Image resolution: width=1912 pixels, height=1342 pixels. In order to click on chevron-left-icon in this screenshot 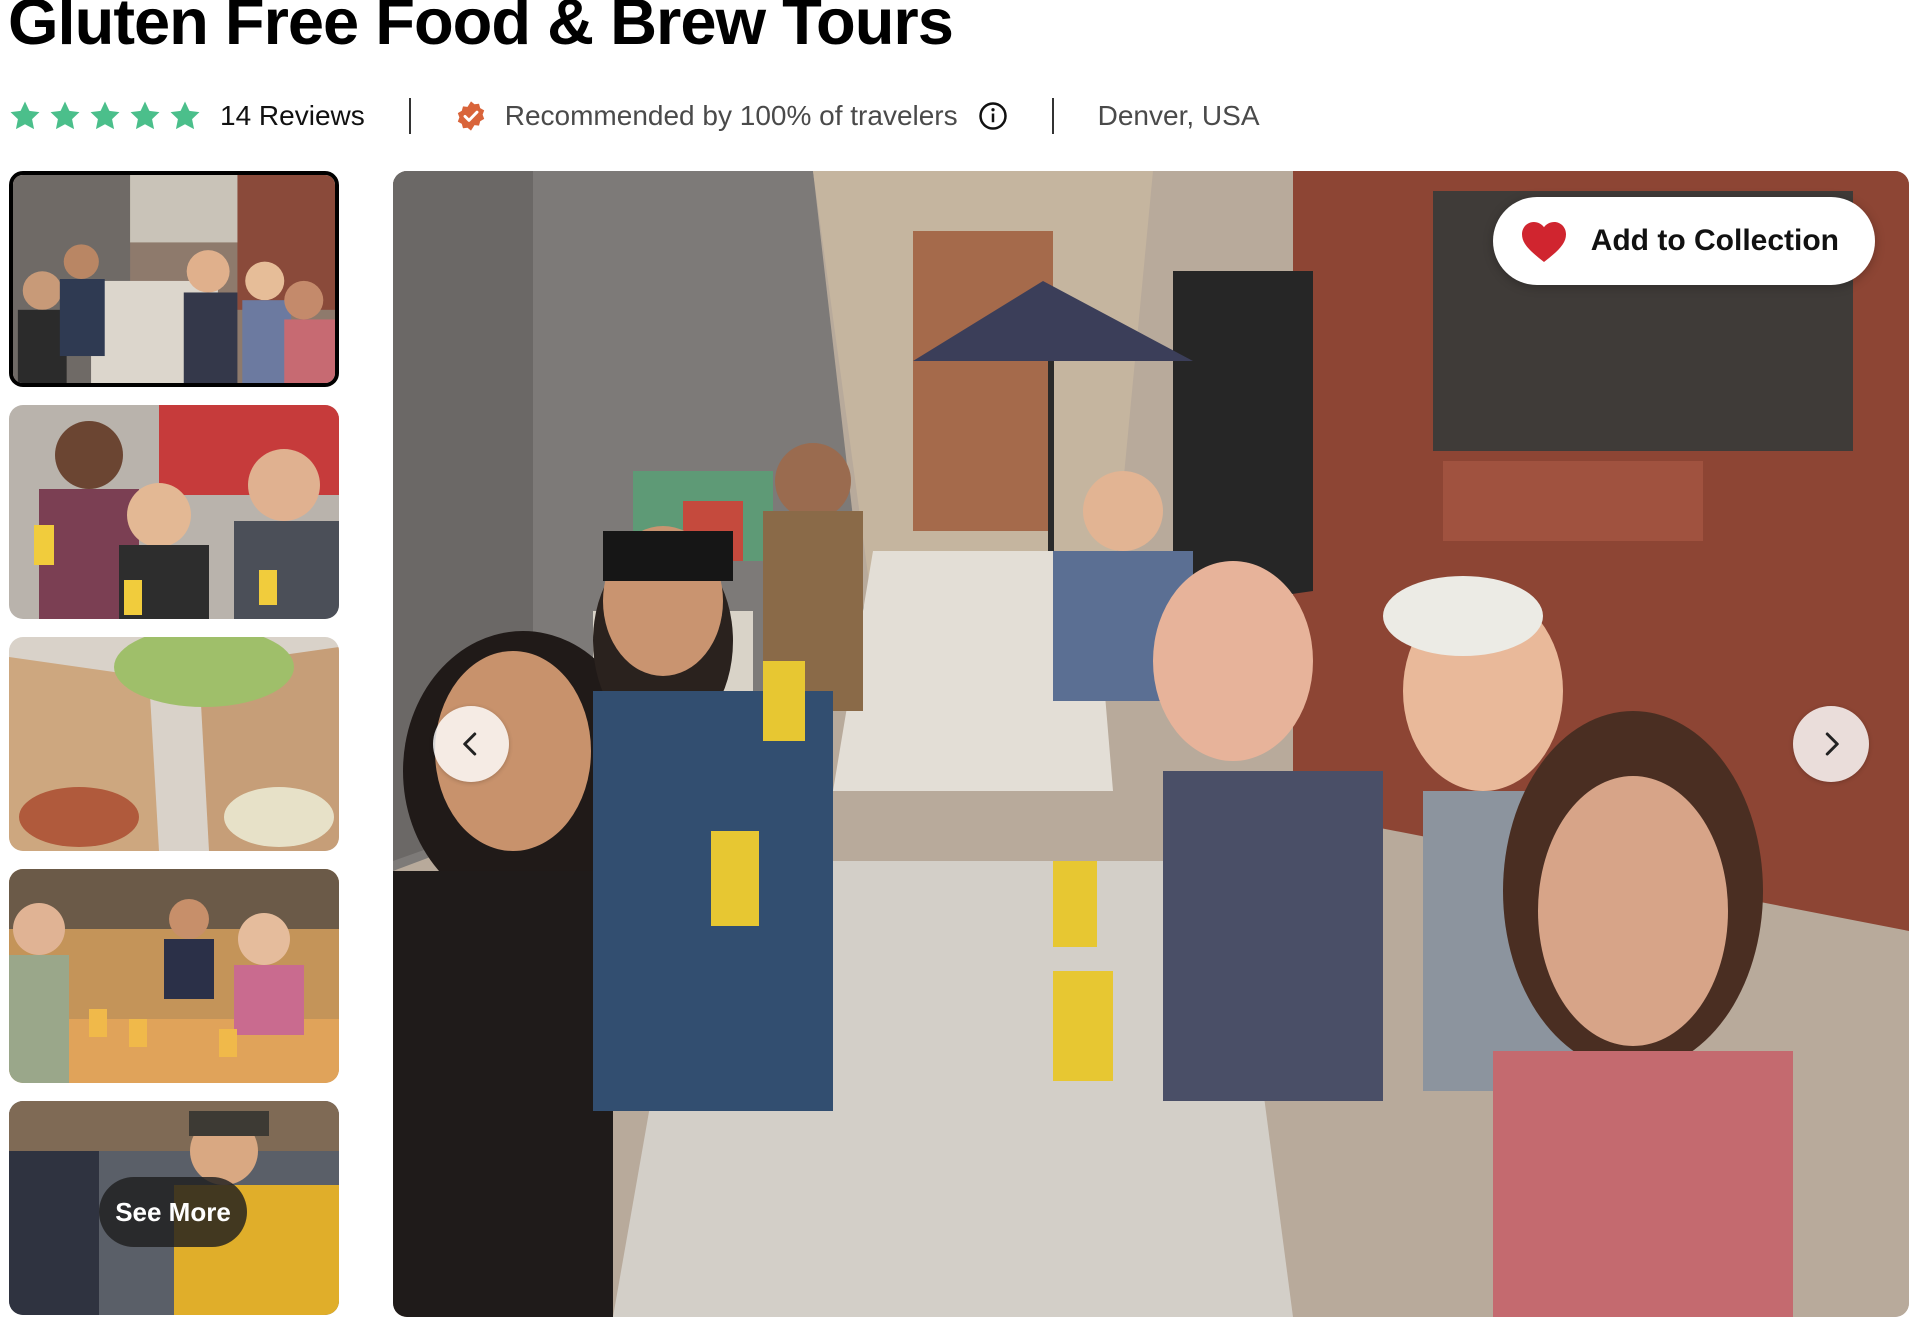, I will do `click(470, 744)`.